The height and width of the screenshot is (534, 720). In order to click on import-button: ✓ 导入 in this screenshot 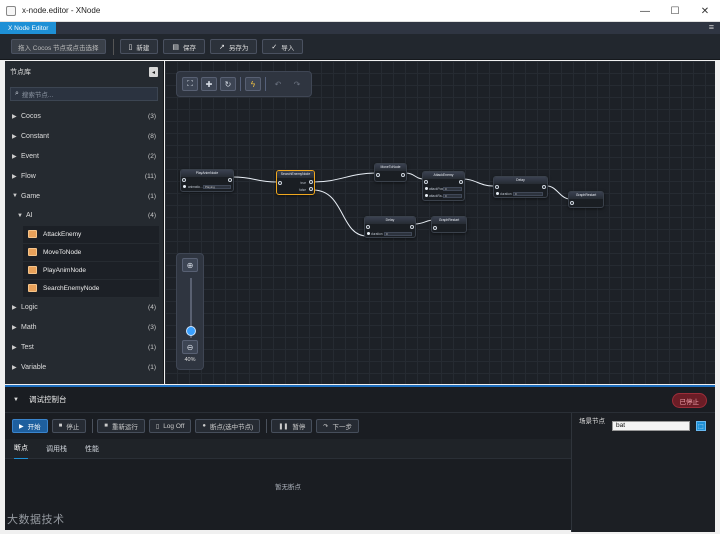, I will do `click(283, 46)`.